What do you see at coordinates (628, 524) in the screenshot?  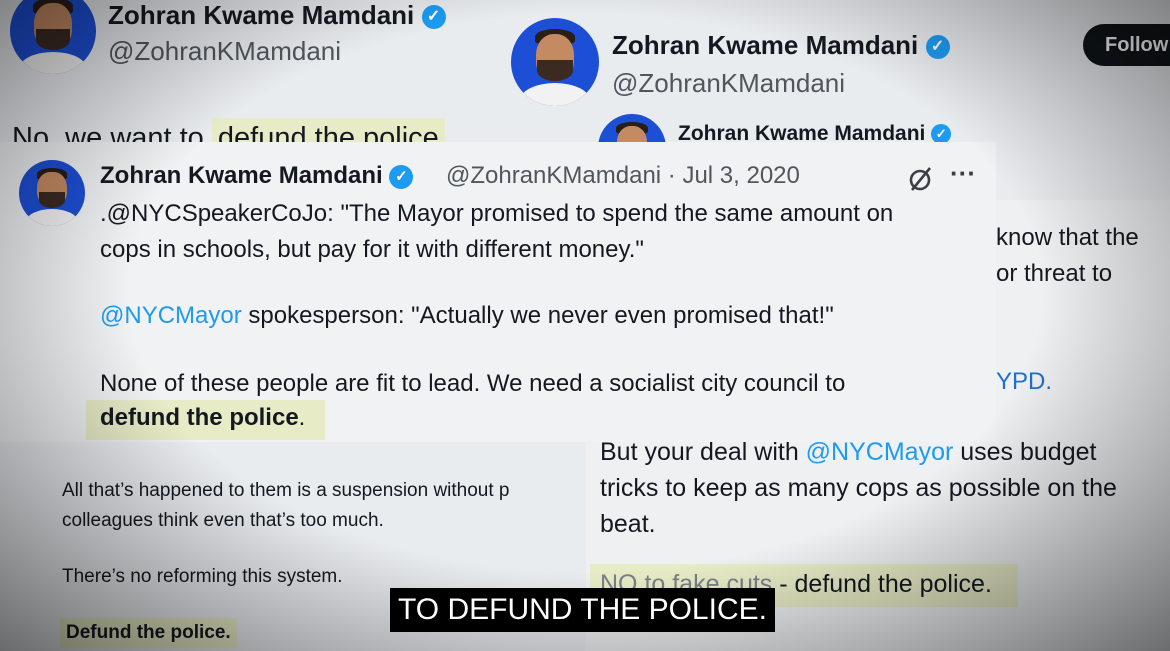 I see `tweet-text-line: beat.` at bounding box center [628, 524].